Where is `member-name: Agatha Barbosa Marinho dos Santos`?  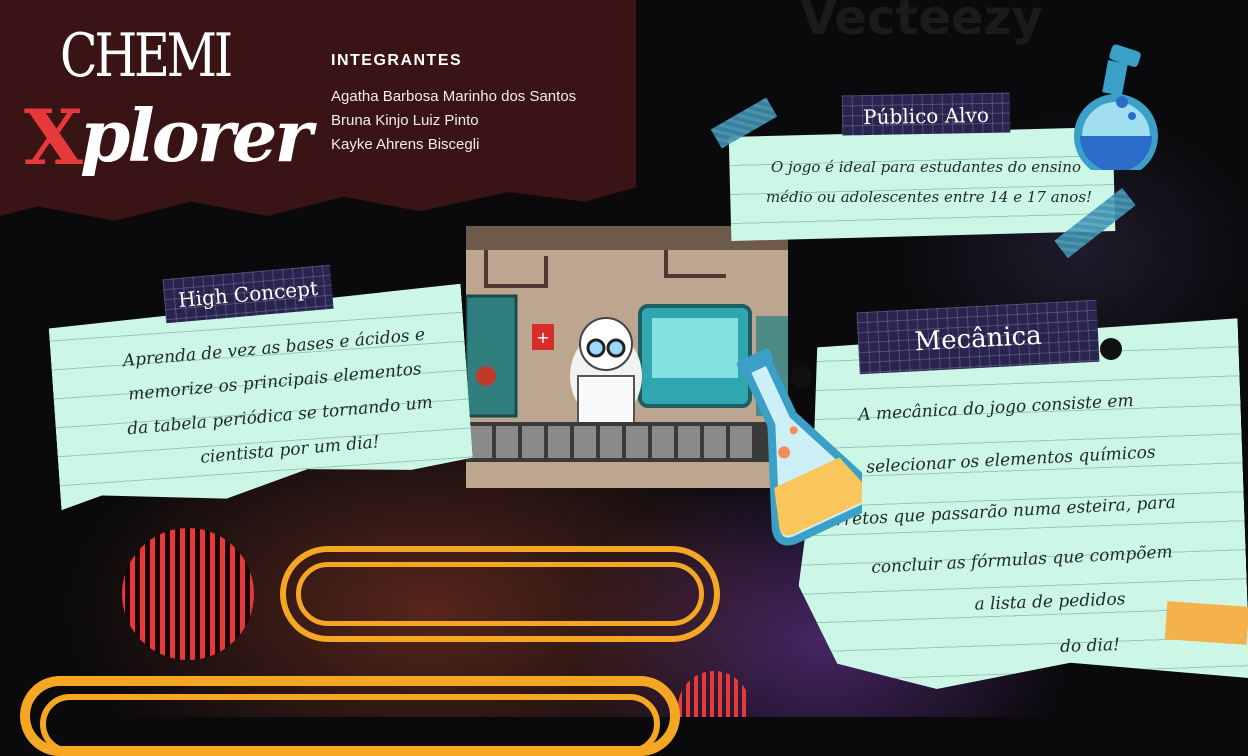 member-name: Agatha Barbosa Marinho dos Santos is located at coordinates (454, 96).